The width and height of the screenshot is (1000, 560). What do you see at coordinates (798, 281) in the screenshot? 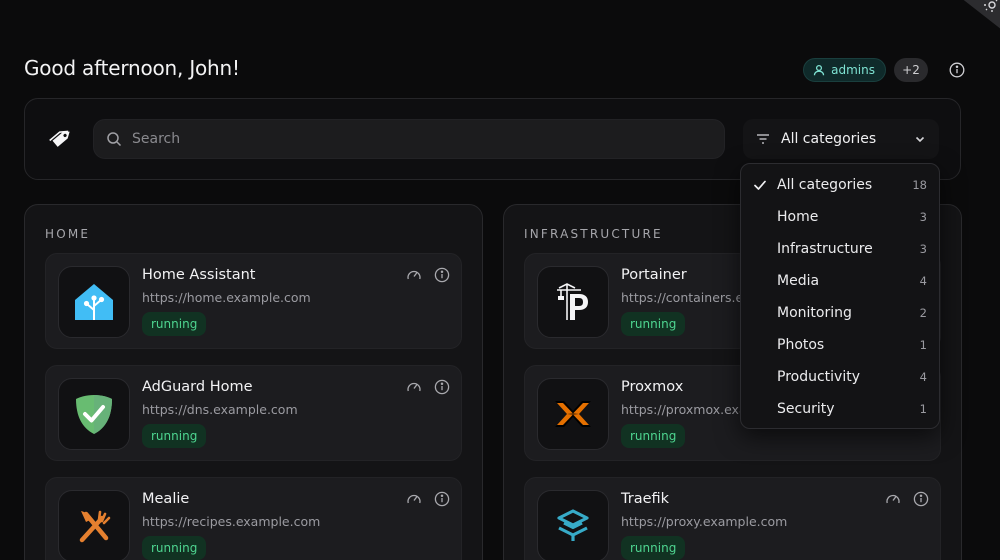
I see `dropdown-item-label: Media` at bounding box center [798, 281].